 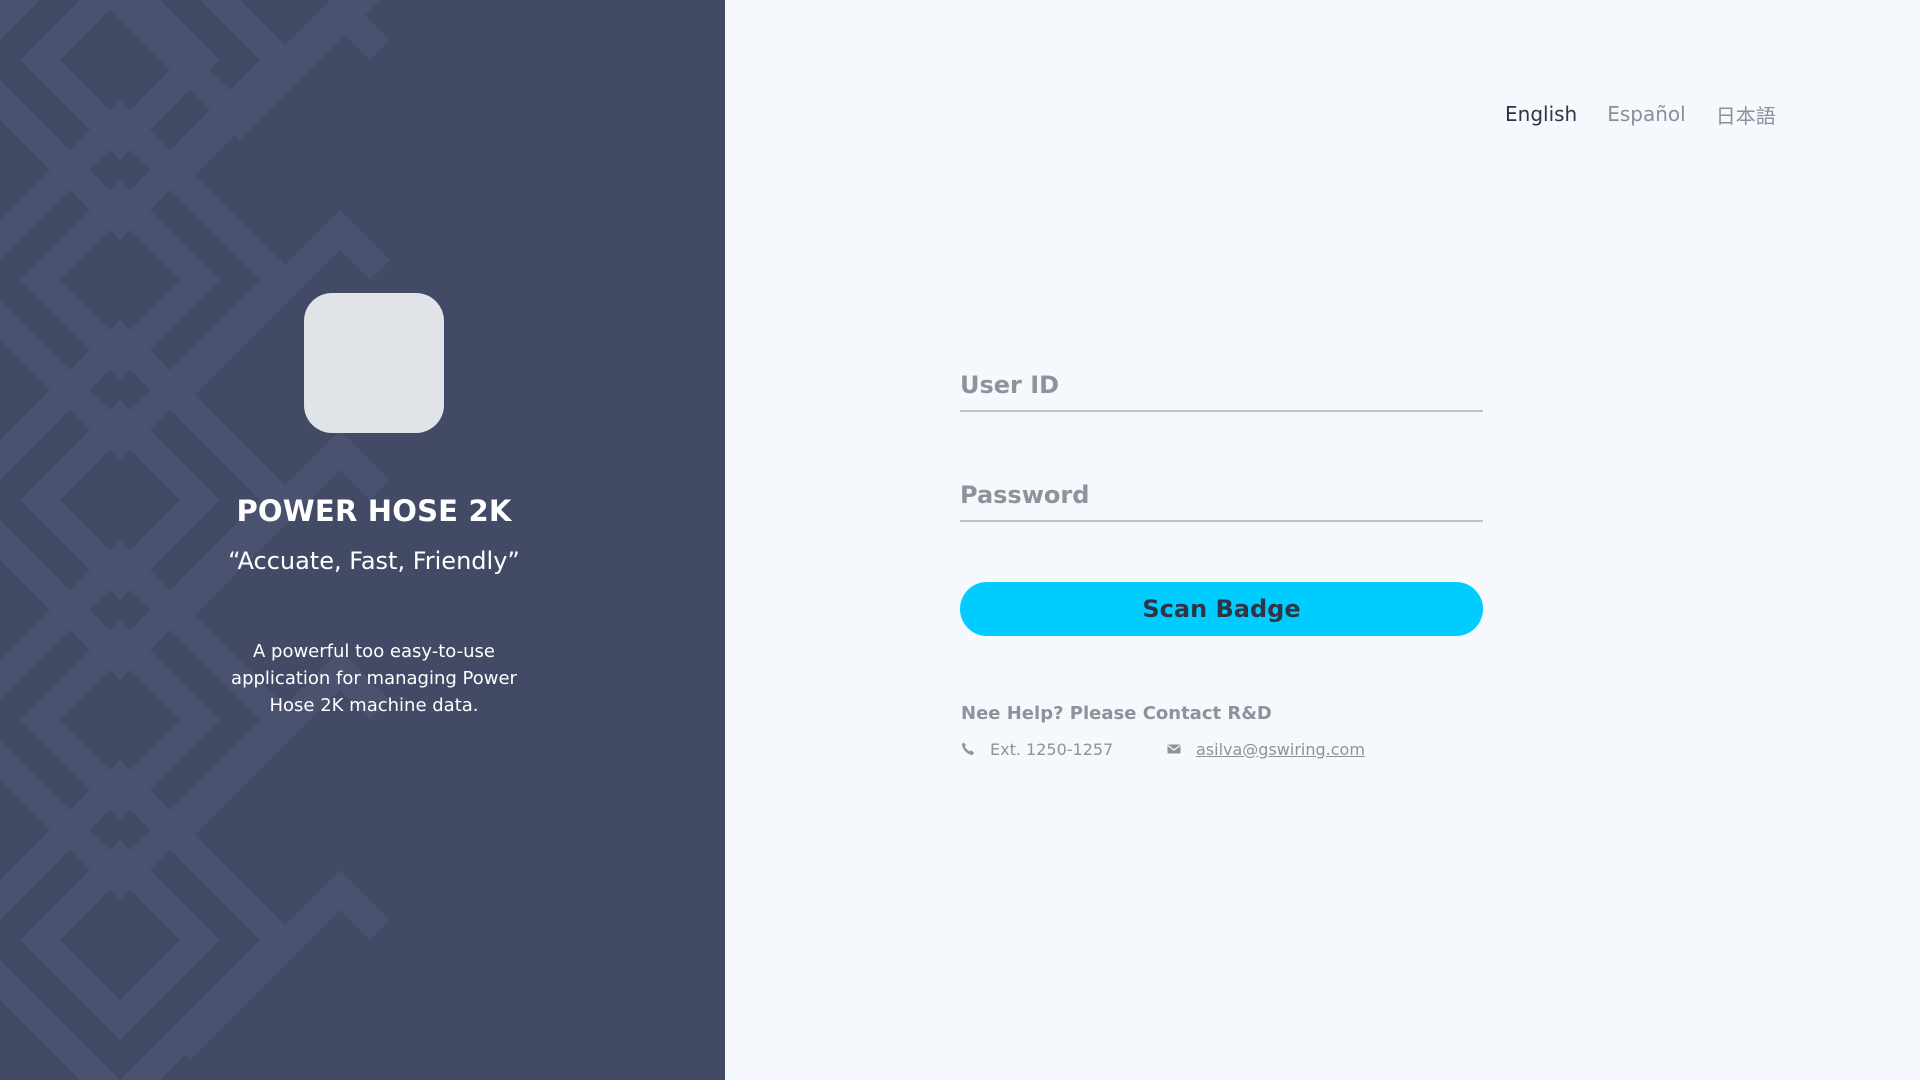 I want to click on password-input, so click(x=1221, y=495).